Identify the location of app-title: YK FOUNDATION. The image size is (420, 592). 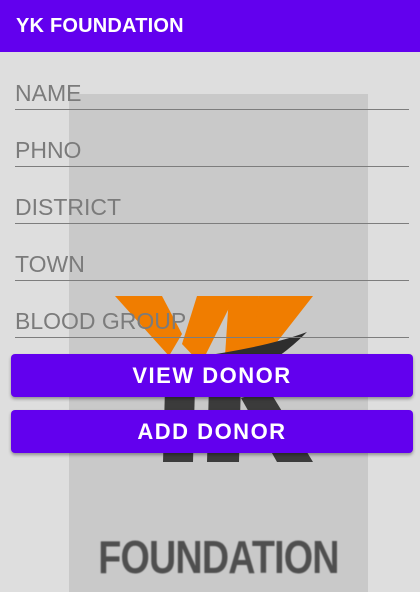
(100, 25).